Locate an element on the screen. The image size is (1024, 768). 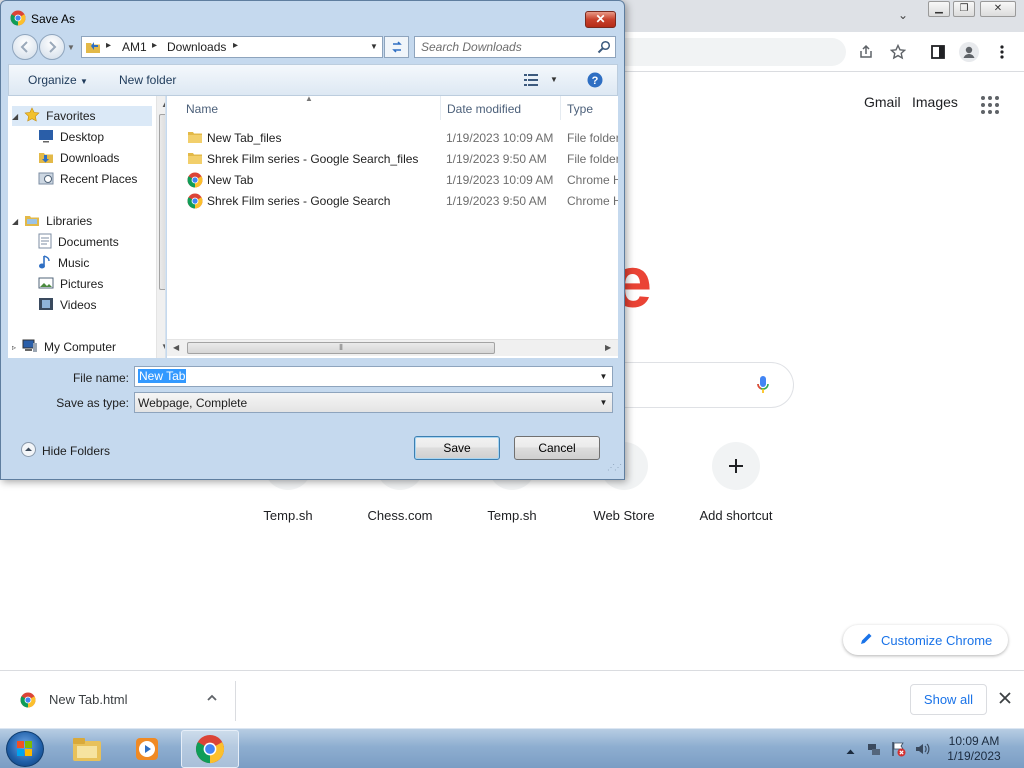
tab-search-chevron-icon: ⌄ is located at coordinates (903, 15).